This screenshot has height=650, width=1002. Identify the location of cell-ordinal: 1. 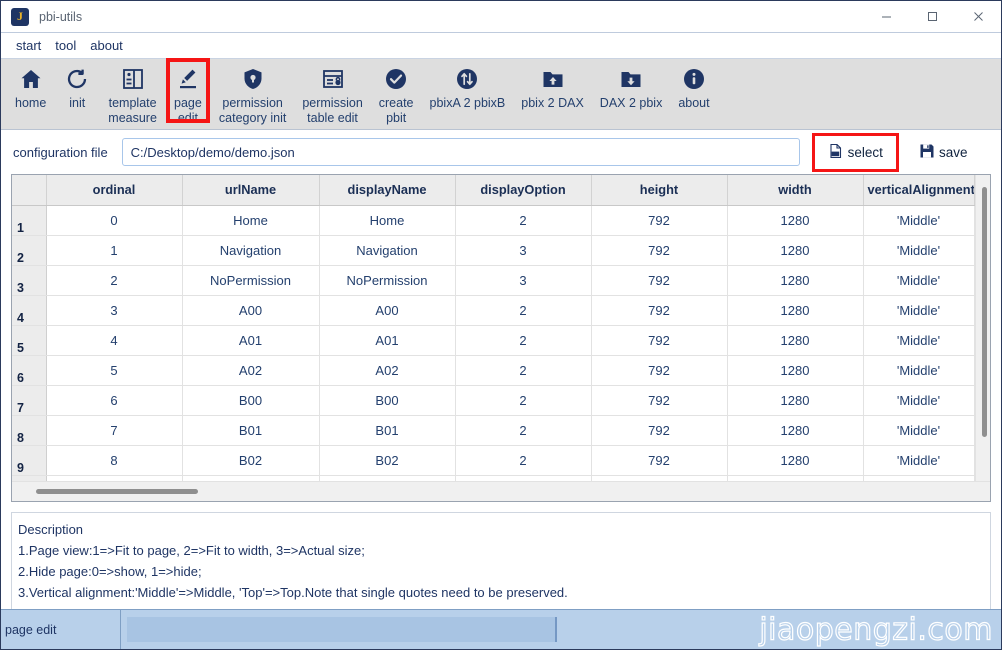
(114, 250).